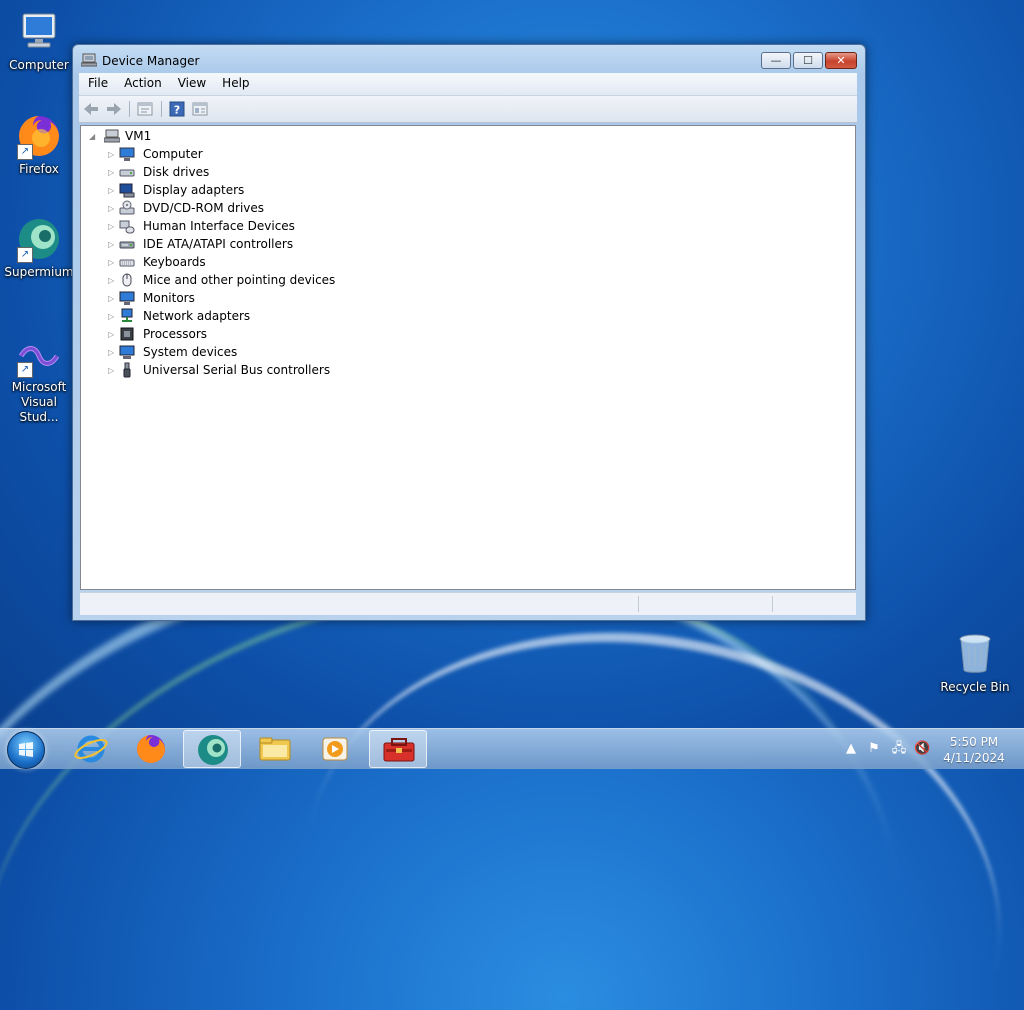 This screenshot has width=1024, height=1010. What do you see at coordinates (173, 154) in the screenshot?
I see `tree-category-label: Computer` at bounding box center [173, 154].